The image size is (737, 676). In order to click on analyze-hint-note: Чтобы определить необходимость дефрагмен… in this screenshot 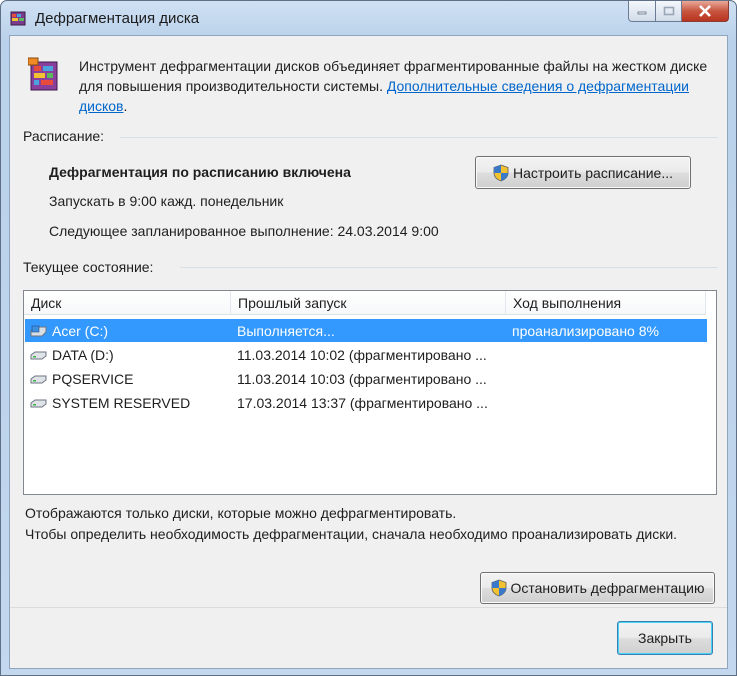, I will do `click(351, 534)`.